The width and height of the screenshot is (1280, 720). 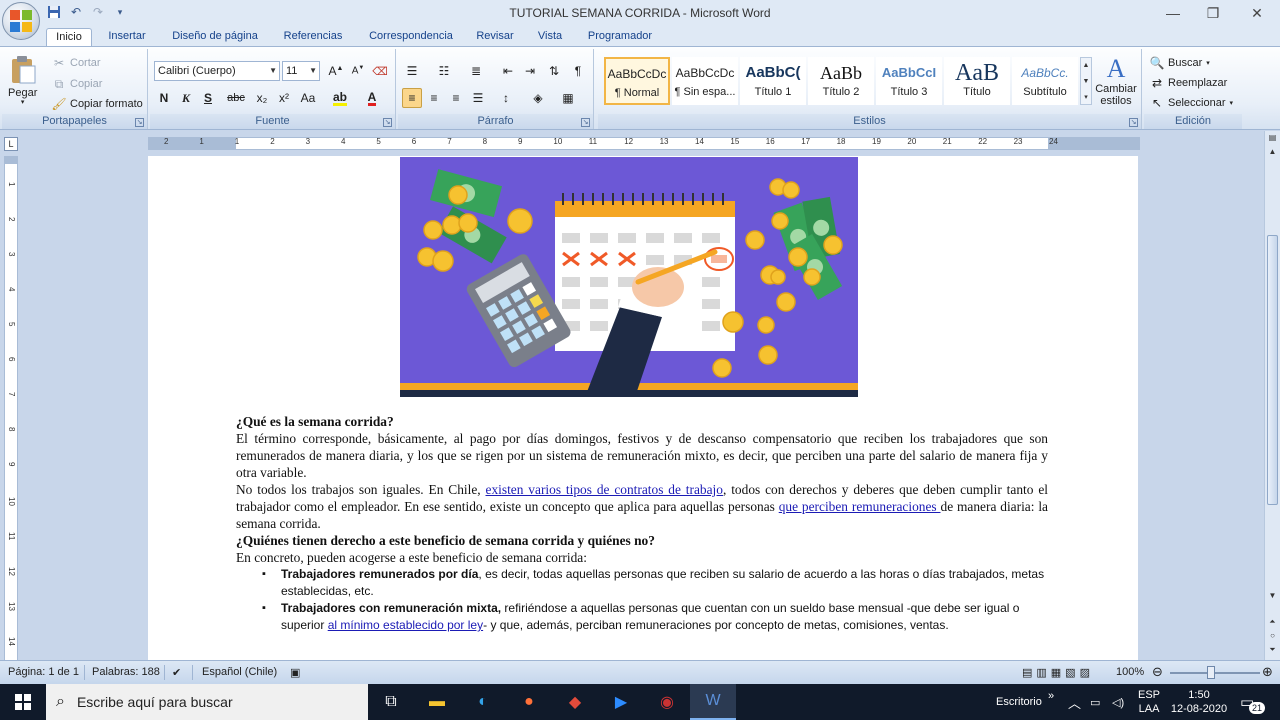 What do you see at coordinates (1253, 702) in the screenshot?
I see `notifications-button: ▭ 21` at bounding box center [1253, 702].